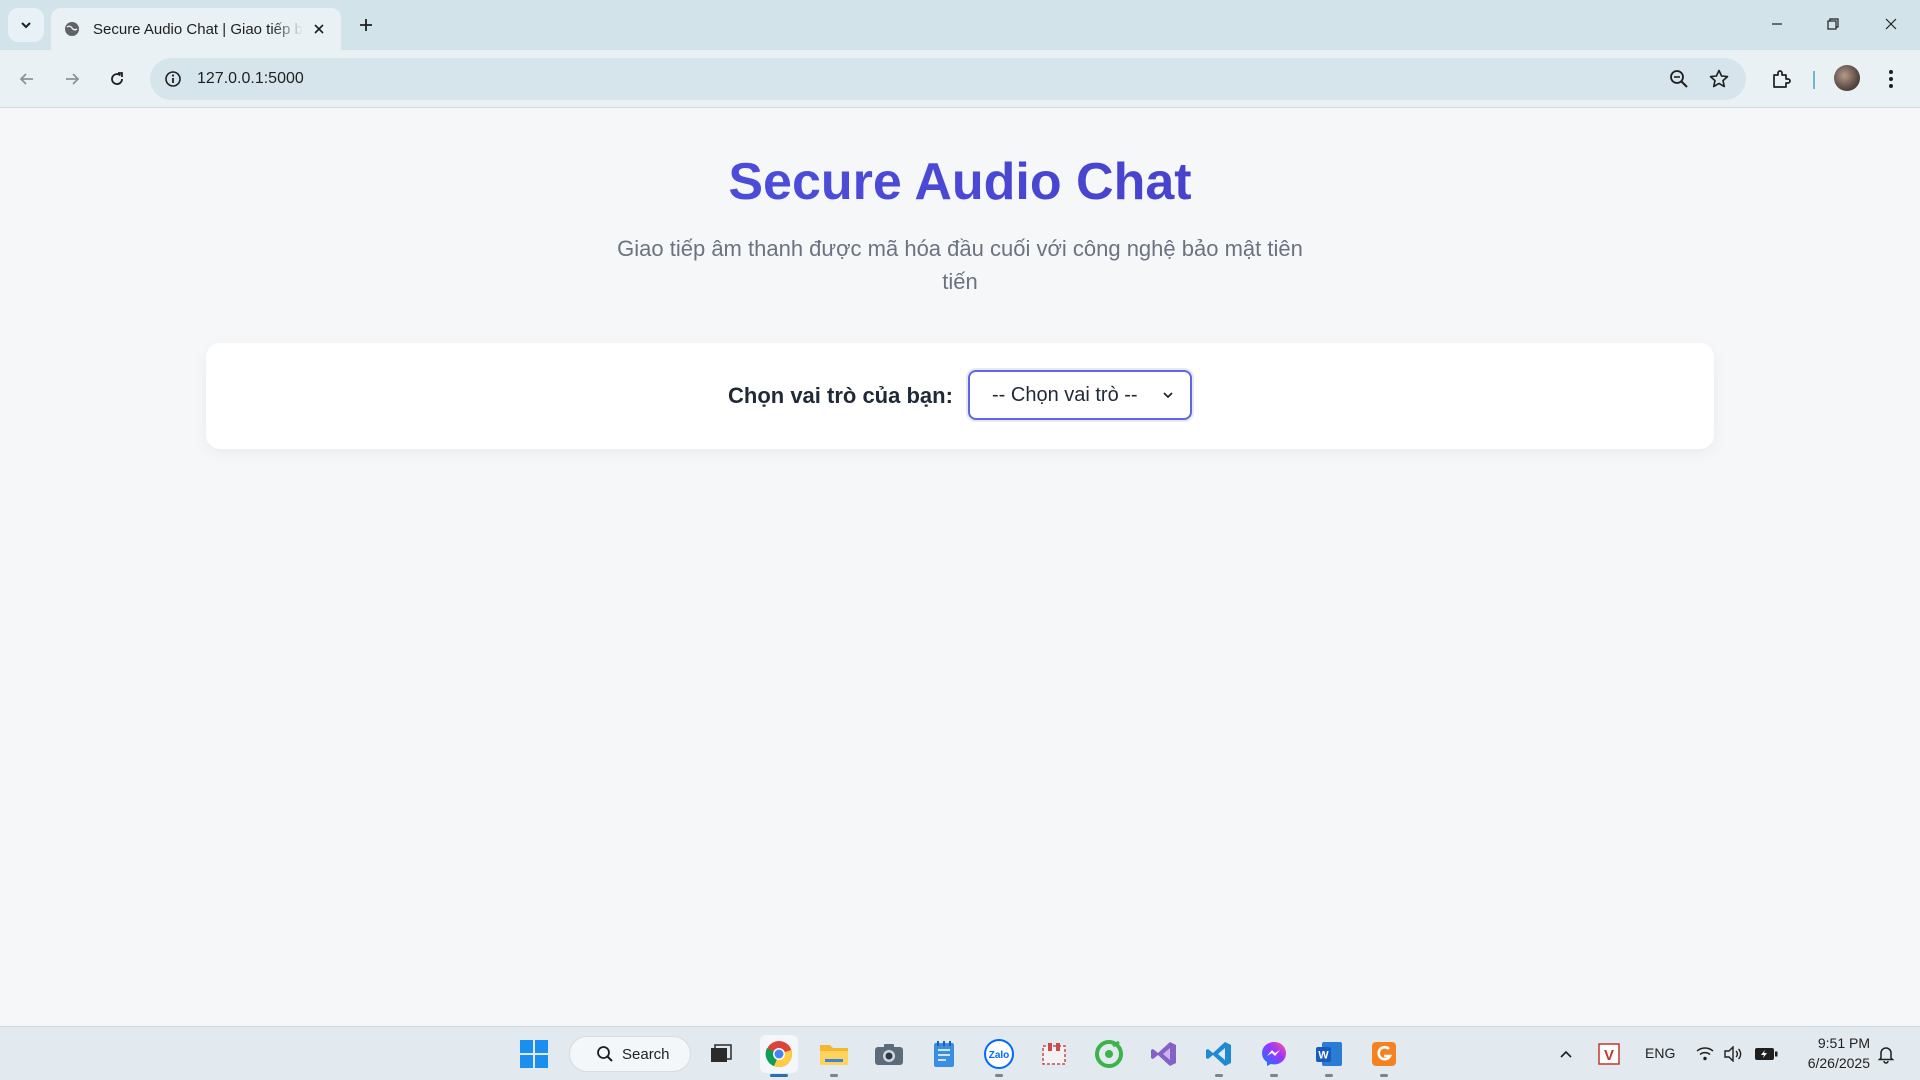 This screenshot has width=1920, height=1080. What do you see at coordinates (948, 79) in the screenshot?
I see `address-bar: 127.0.0.1:5000` at bounding box center [948, 79].